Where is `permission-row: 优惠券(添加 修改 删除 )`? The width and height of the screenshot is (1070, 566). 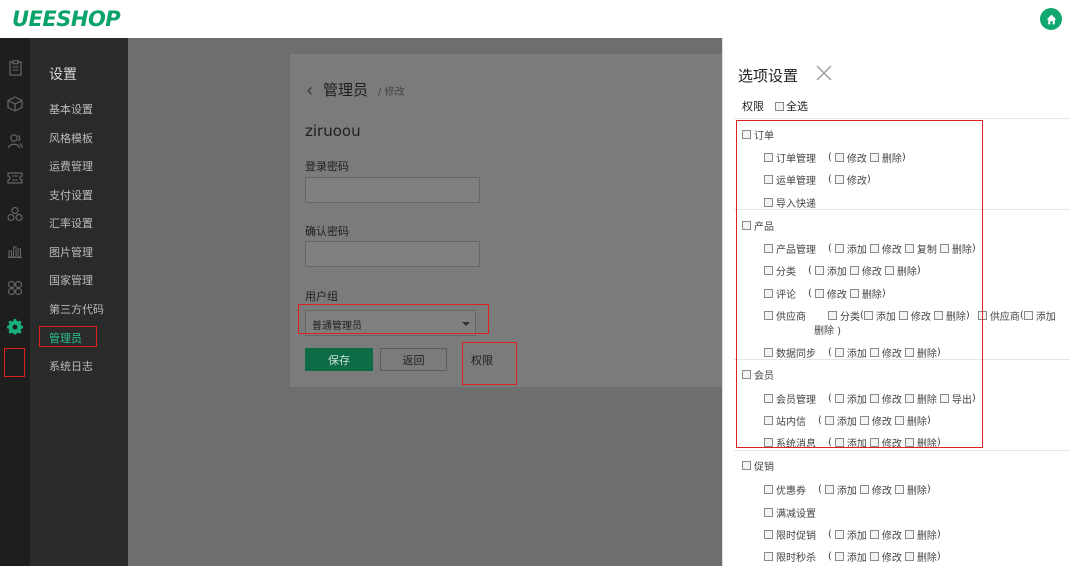 permission-row: 优惠券(添加 修改 删除 ) is located at coordinates (847, 489).